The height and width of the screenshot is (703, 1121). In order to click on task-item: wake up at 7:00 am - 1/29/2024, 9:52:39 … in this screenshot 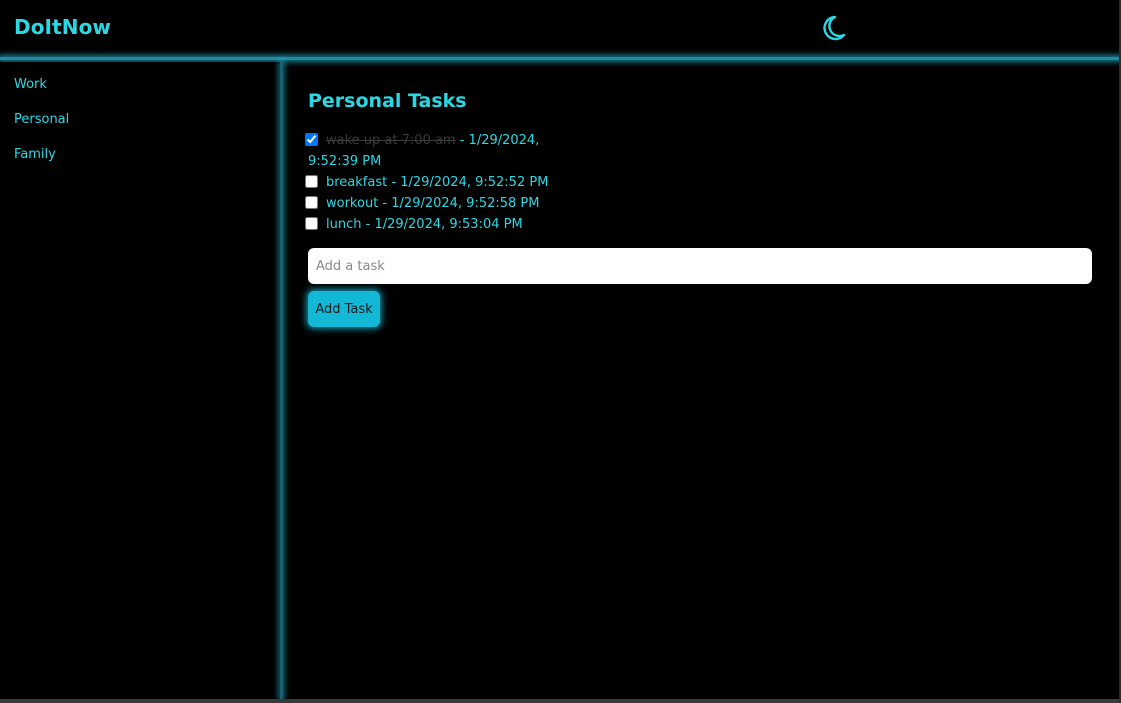, I will do `click(446, 151)`.